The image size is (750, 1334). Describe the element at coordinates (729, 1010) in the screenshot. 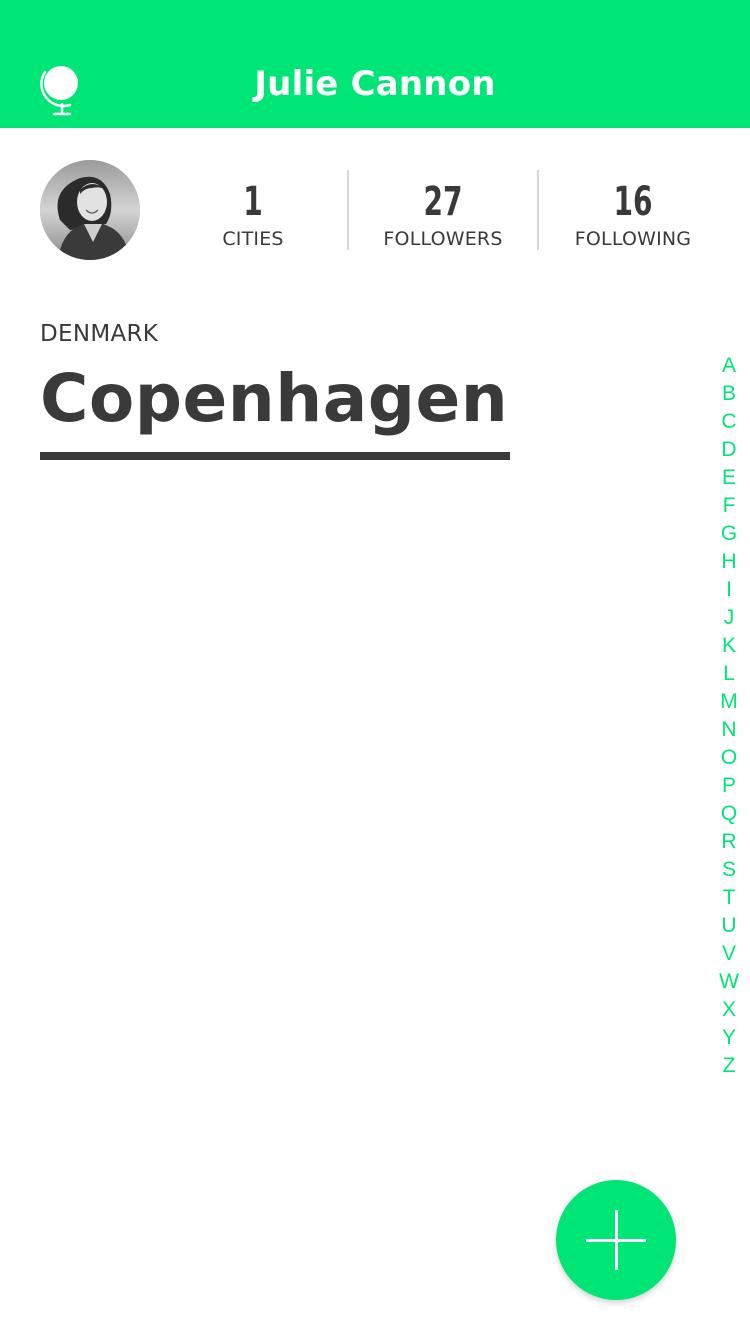

I see `index-letter-x: X` at that location.